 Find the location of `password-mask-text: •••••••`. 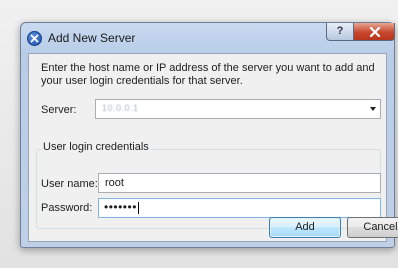

password-mask-text: ••••••• is located at coordinates (120, 207).